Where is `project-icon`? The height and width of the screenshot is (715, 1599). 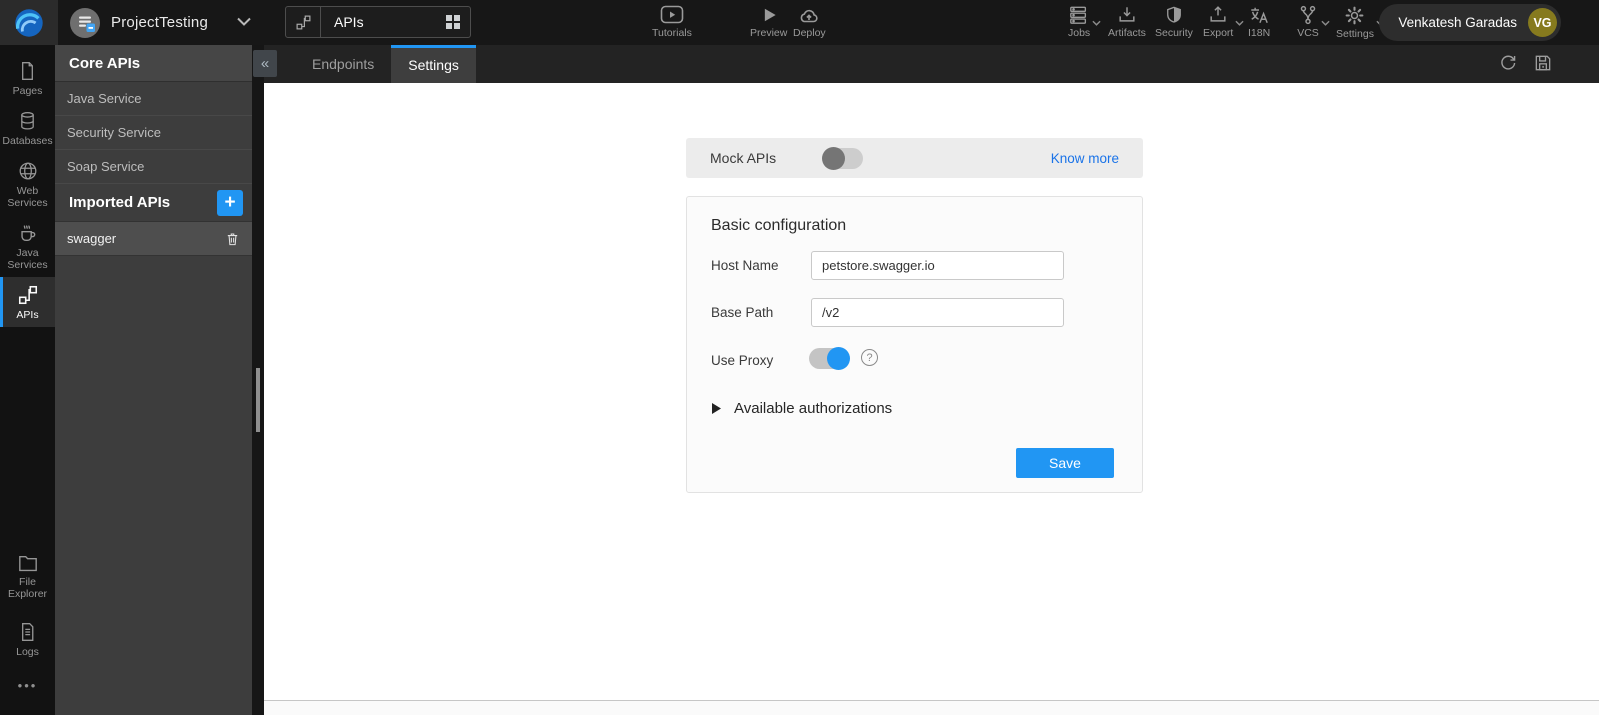
project-icon is located at coordinates (85, 22).